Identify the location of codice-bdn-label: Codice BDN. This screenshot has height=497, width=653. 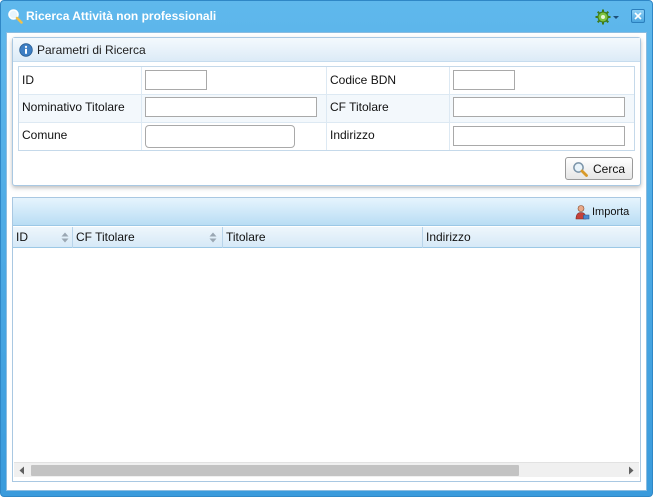
(363, 80).